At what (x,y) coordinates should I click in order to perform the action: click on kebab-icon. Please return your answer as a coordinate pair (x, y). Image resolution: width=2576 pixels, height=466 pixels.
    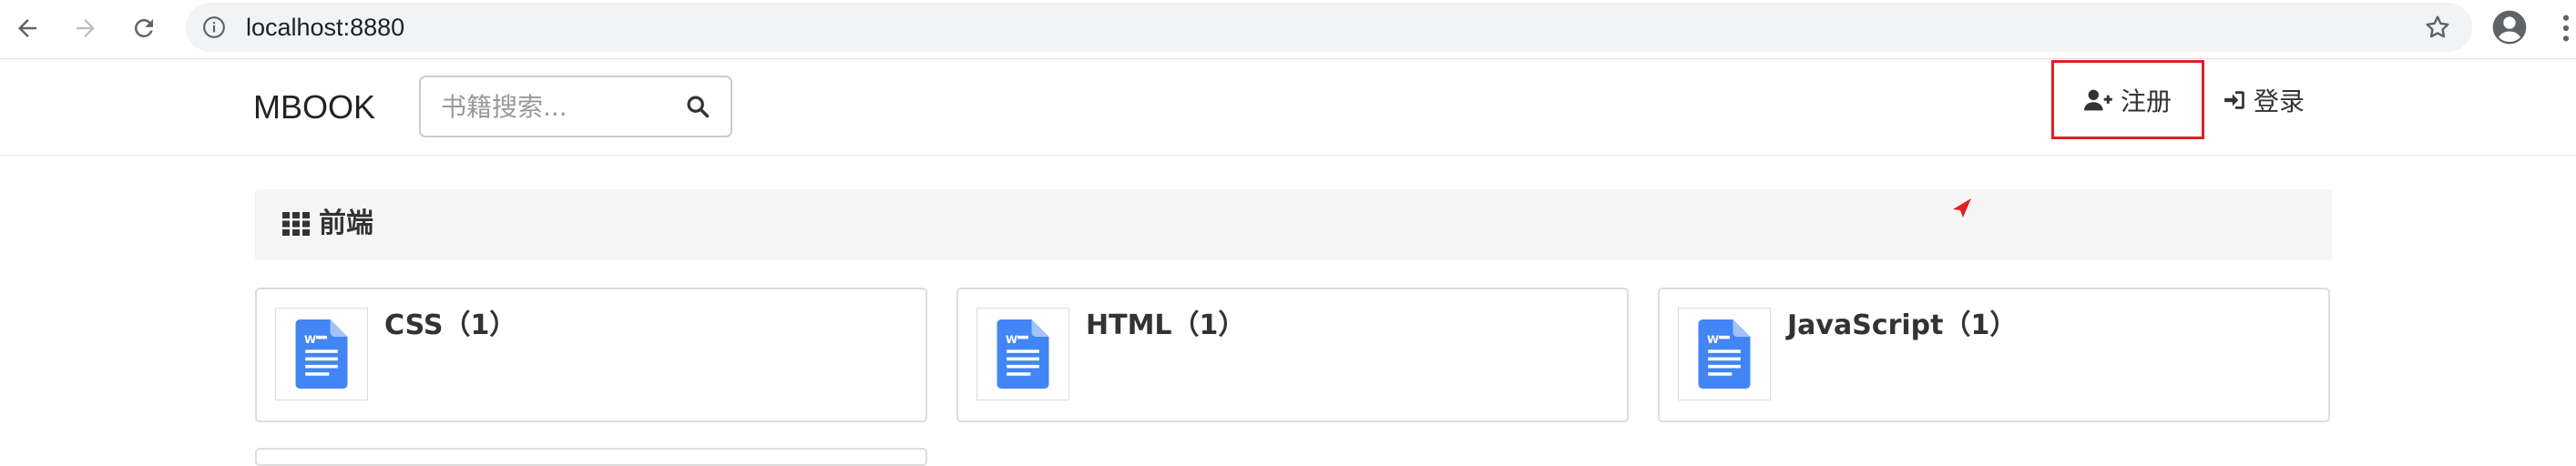
    Looking at the image, I should click on (2566, 28).